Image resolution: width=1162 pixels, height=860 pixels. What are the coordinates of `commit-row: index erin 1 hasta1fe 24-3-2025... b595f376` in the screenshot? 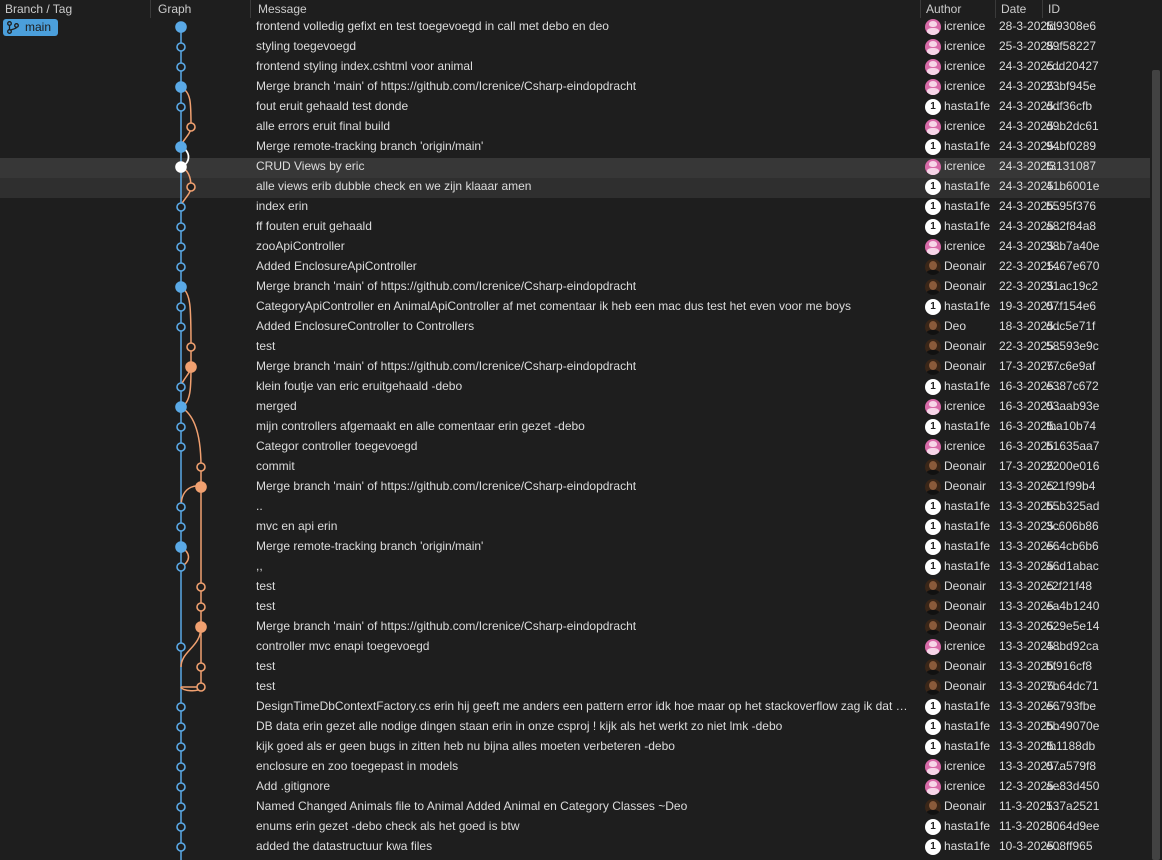 It's located at (575, 208).